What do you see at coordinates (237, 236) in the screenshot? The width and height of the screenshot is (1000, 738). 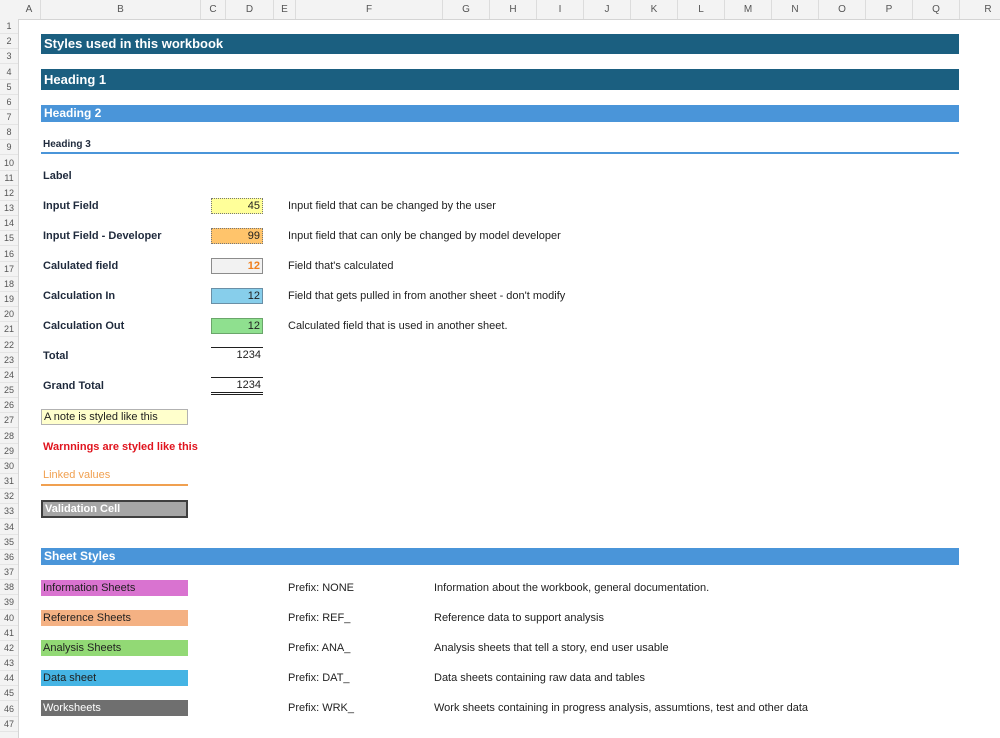 I see `input-dev-field-cell: 99` at bounding box center [237, 236].